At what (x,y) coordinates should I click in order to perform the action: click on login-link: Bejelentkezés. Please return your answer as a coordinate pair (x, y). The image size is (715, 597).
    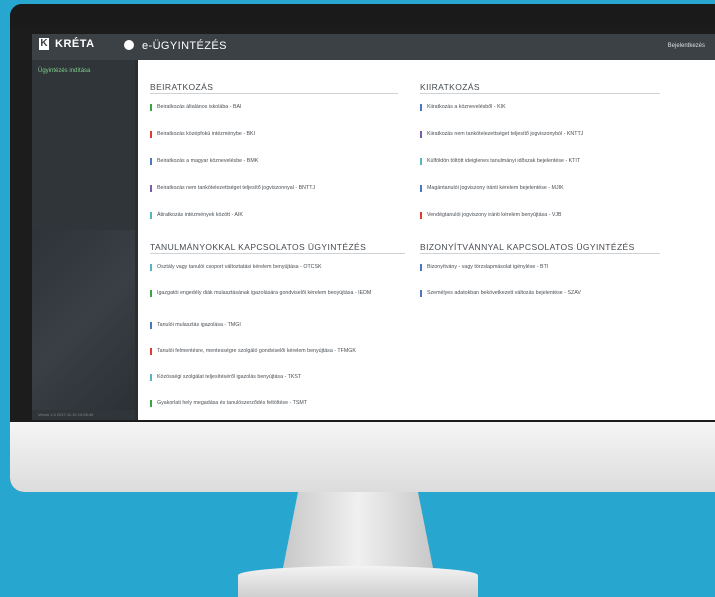
    Looking at the image, I should click on (686, 46).